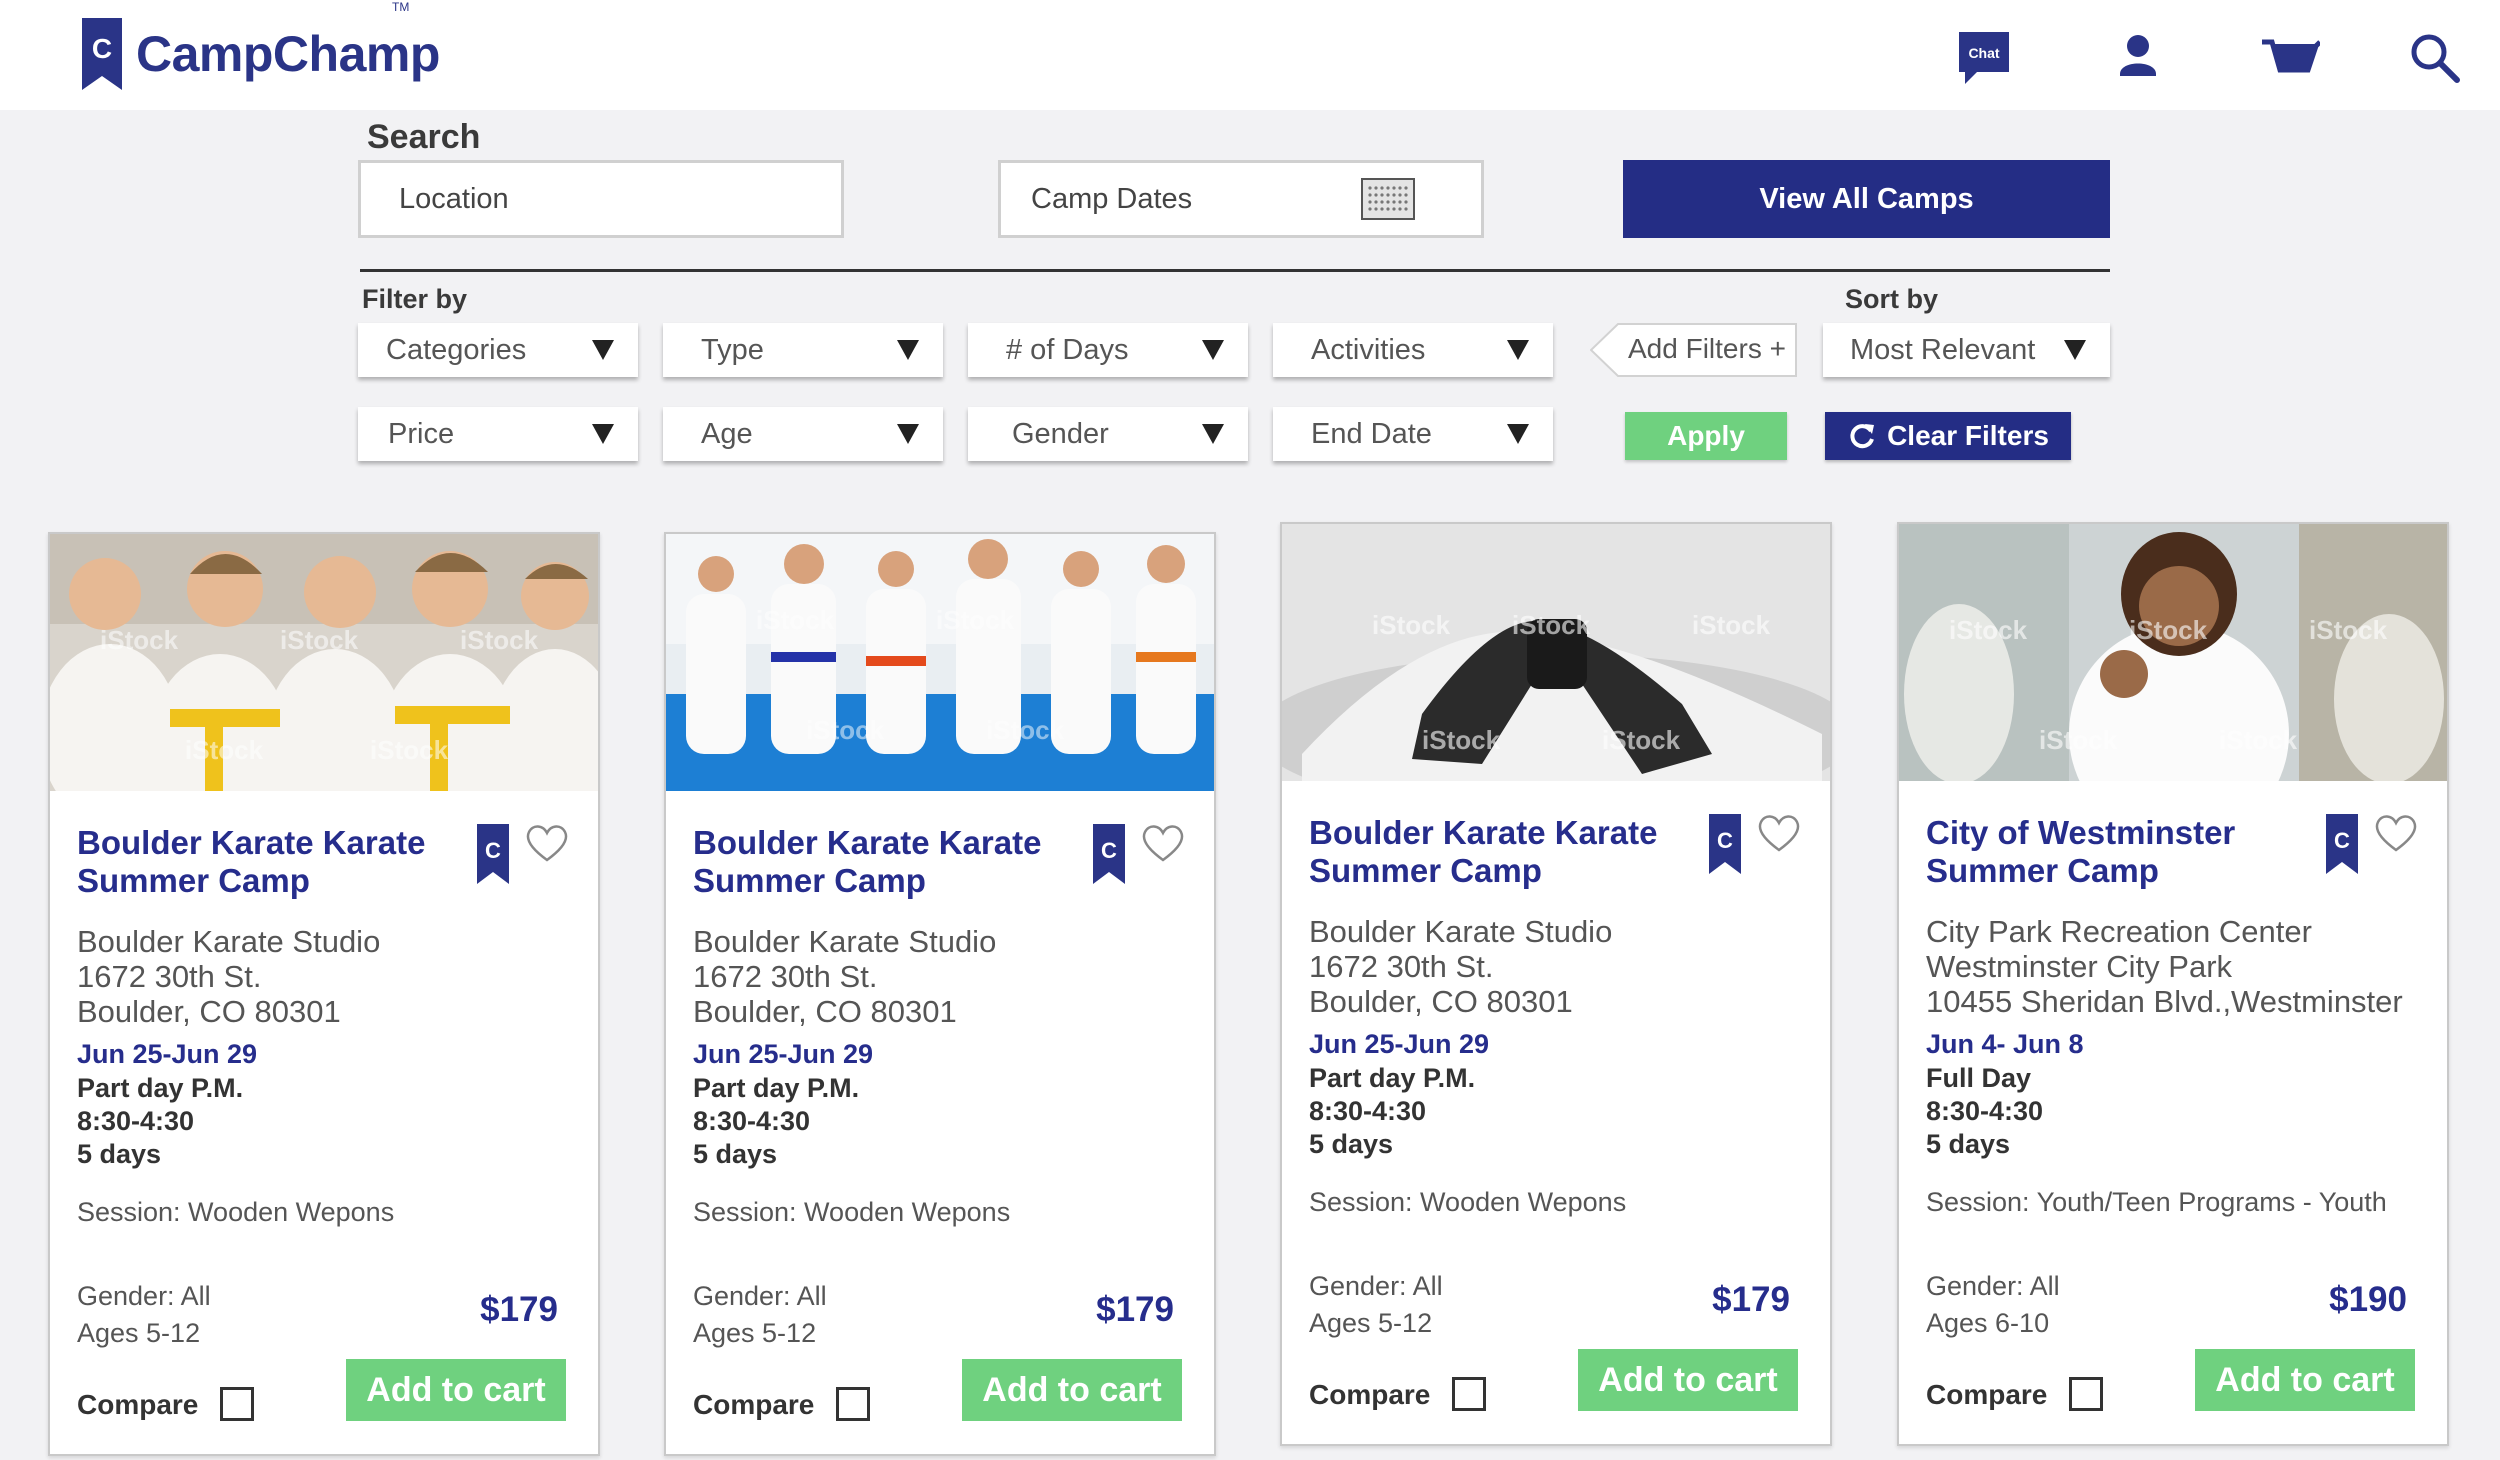 This screenshot has width=2500, height=1460. What do you see at coordinates (1413, 434) in the screenshot?
I see `filter-end-date-dropdown: End Date` at bounding box center [1413, 434].